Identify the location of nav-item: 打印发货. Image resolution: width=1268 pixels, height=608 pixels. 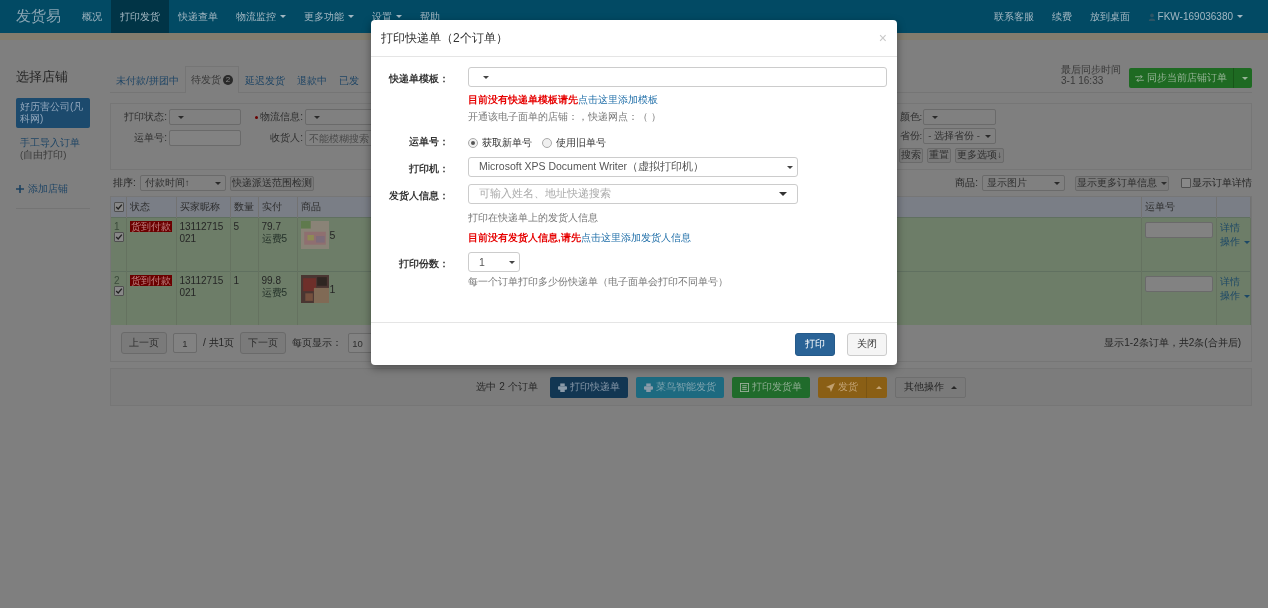
(140, 16).